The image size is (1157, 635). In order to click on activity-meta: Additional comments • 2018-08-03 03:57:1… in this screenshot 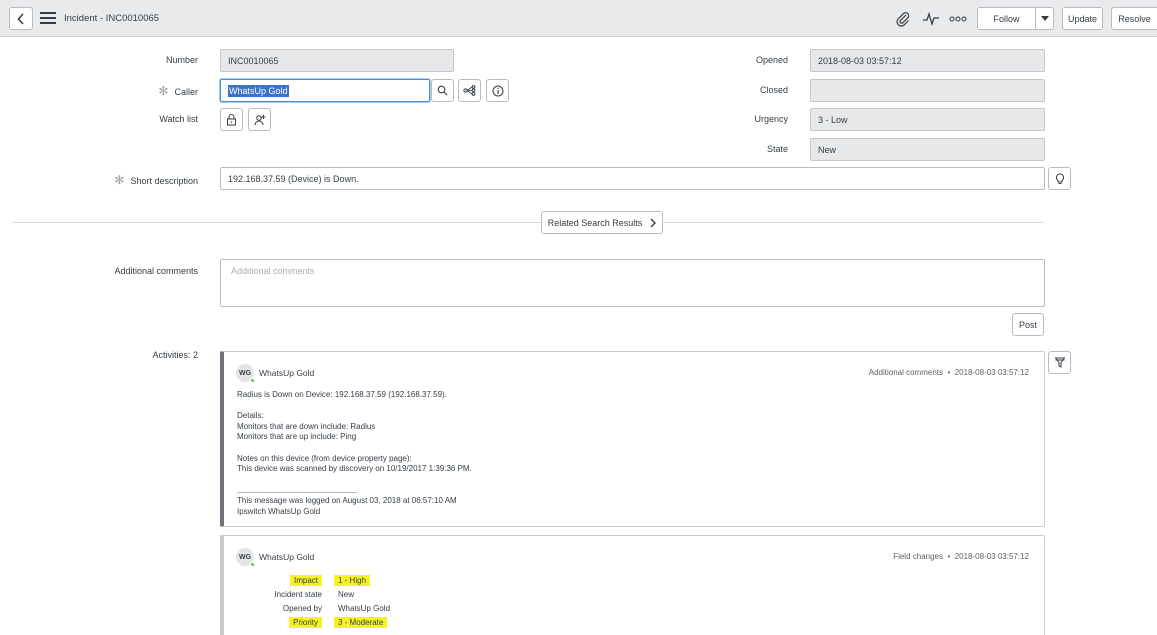, I will do `click(948, 372)`.